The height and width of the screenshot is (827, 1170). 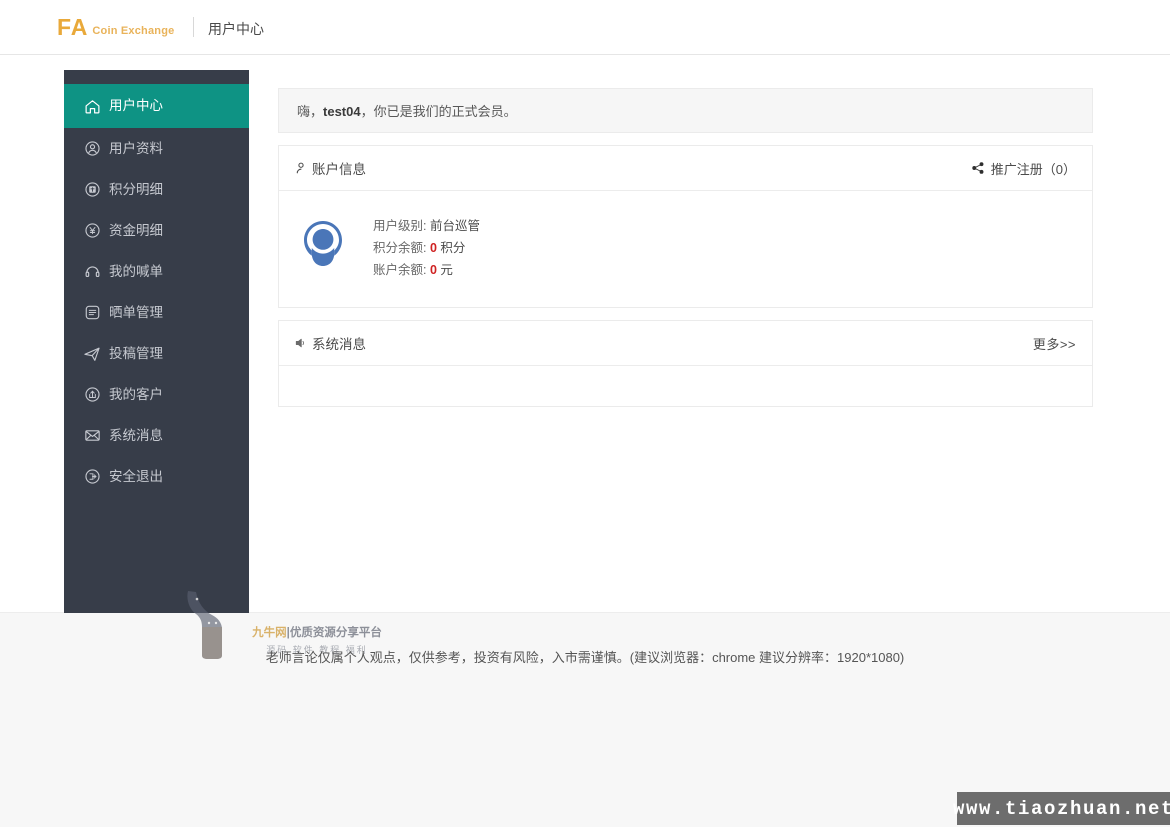 What do you see at coordinates (92, 149) in the screenshot?
I see `user-circle-icon` at bounding box center [92, 149].